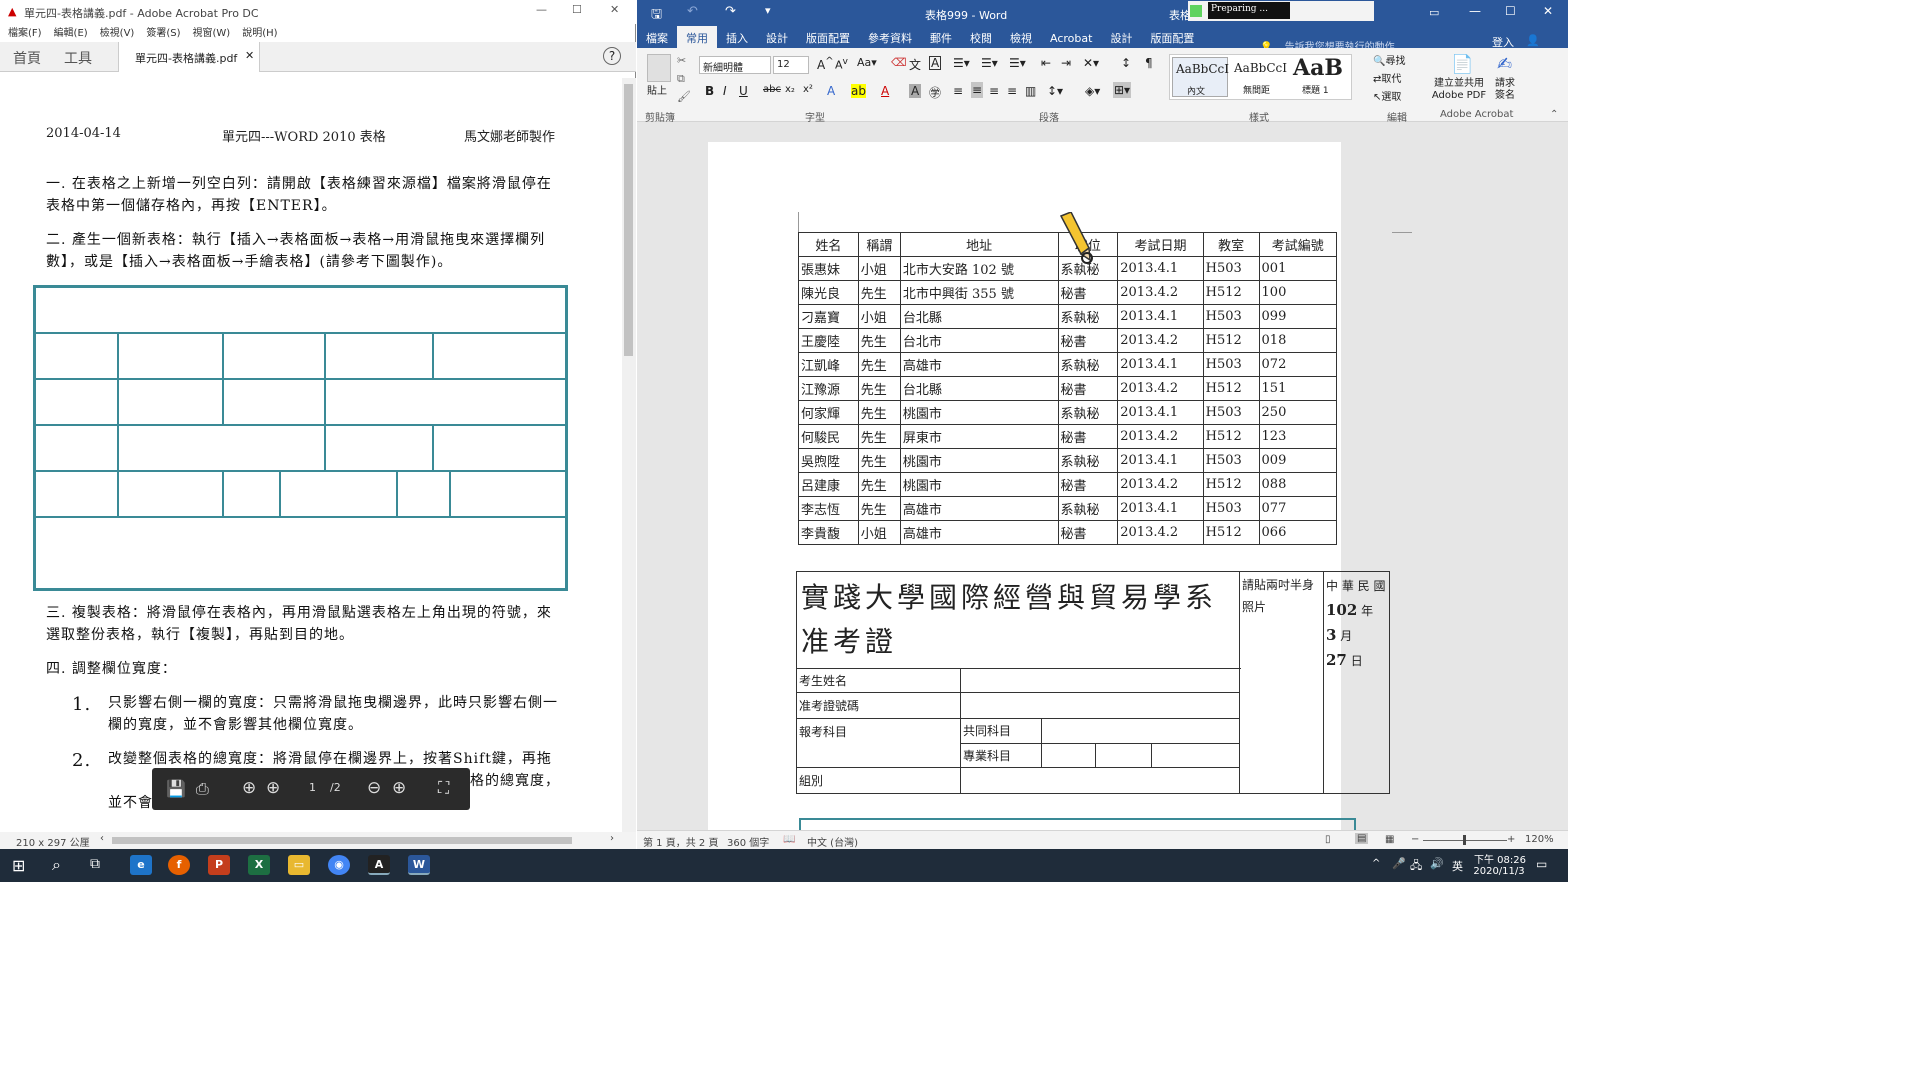 This screenshot has width=1920, height=1080. I want to click on table-cell: 077, so click(1298, 508).